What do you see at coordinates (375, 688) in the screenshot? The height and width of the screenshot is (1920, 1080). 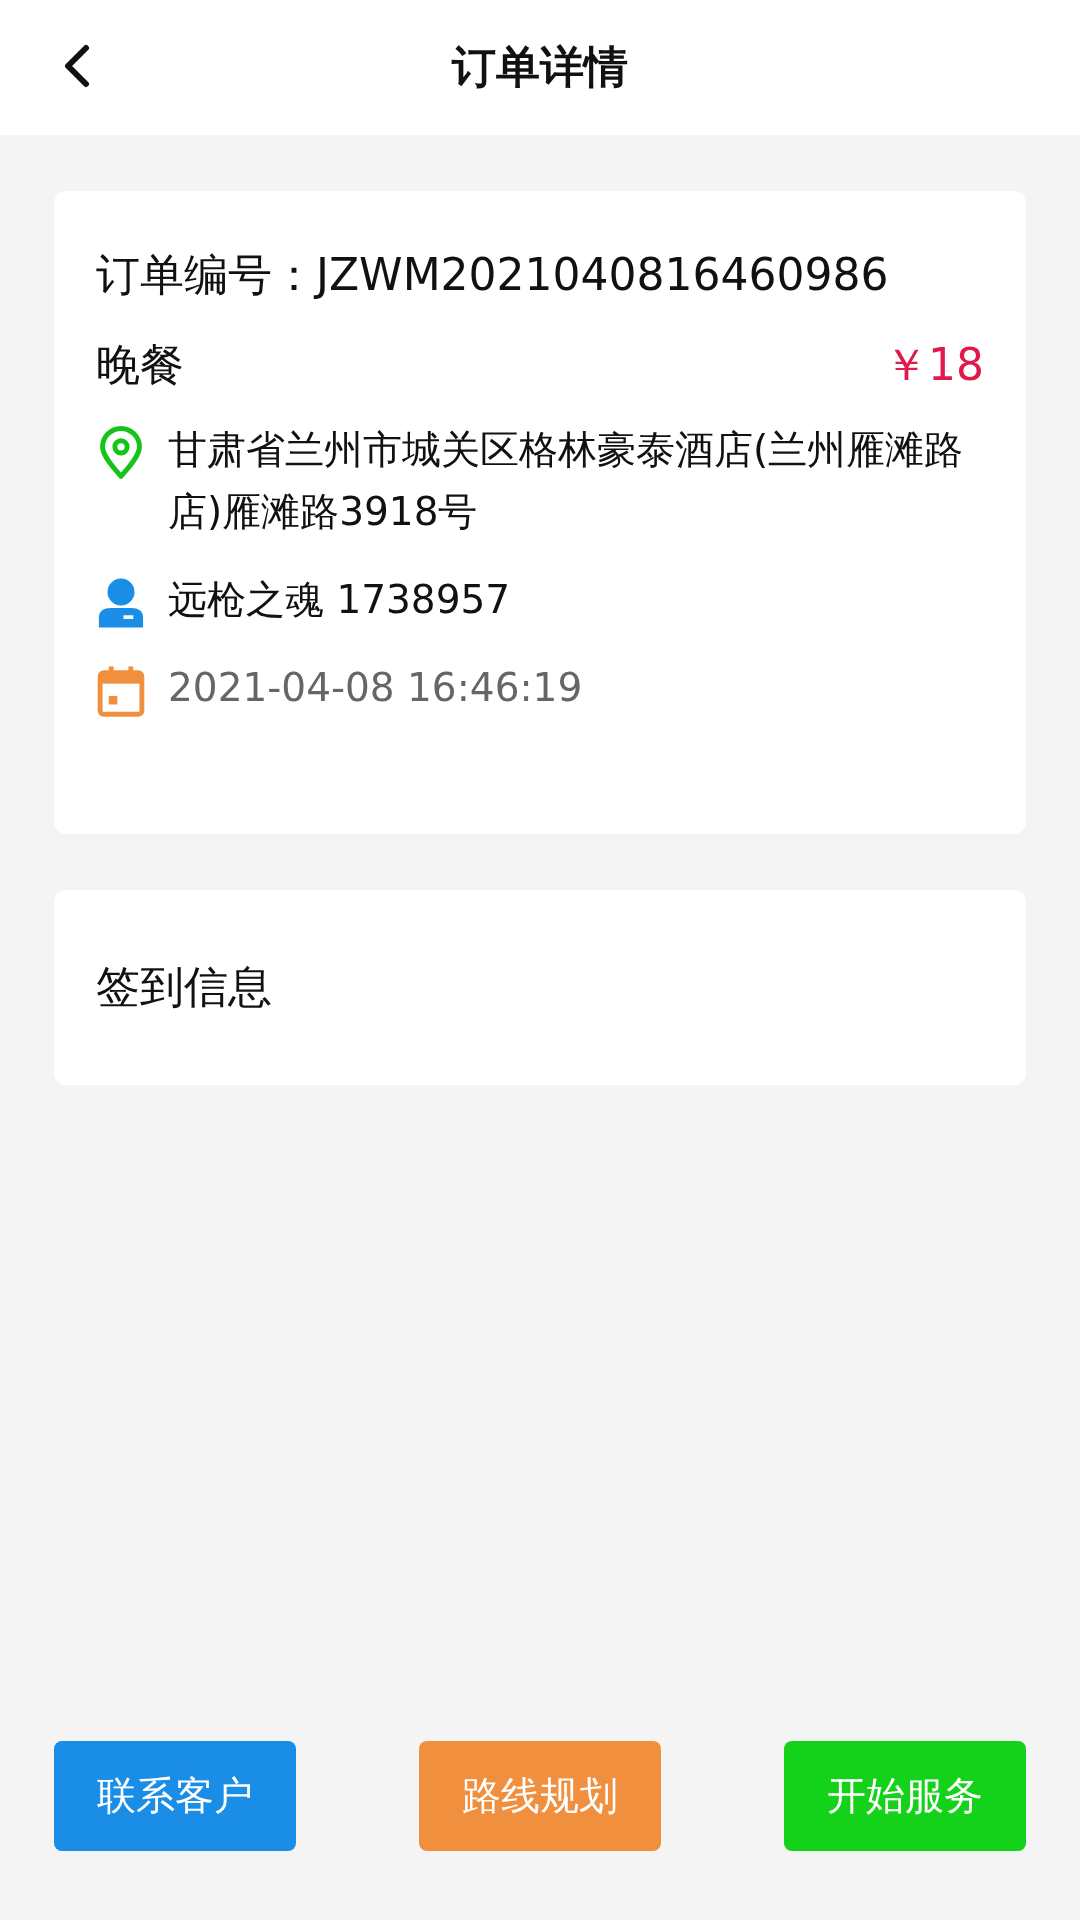 I see `order-time: 2021-04-08 16:46:19` at bounding box center [375, 688].